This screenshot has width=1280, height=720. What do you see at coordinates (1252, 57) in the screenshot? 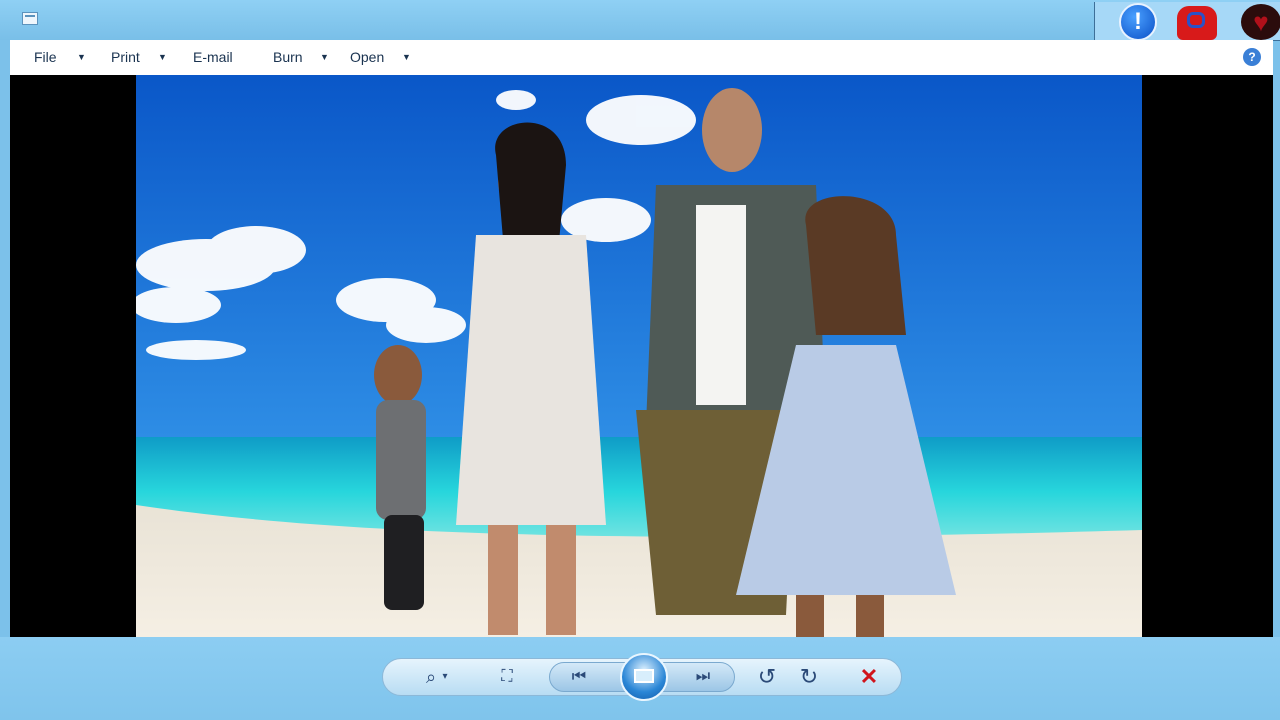
I see `help-icon: ?` at bounding box center [1252, 57].